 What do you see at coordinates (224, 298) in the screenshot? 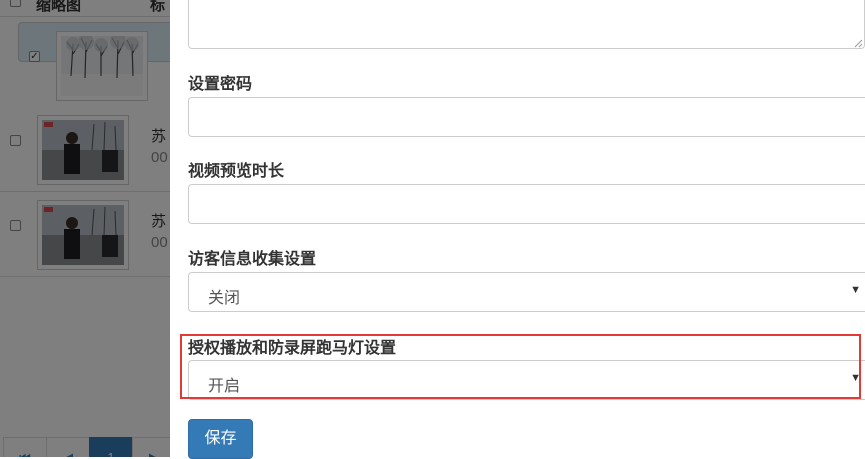
I see `visitor-info-value: 关闭` at bounding box center [224, 298].